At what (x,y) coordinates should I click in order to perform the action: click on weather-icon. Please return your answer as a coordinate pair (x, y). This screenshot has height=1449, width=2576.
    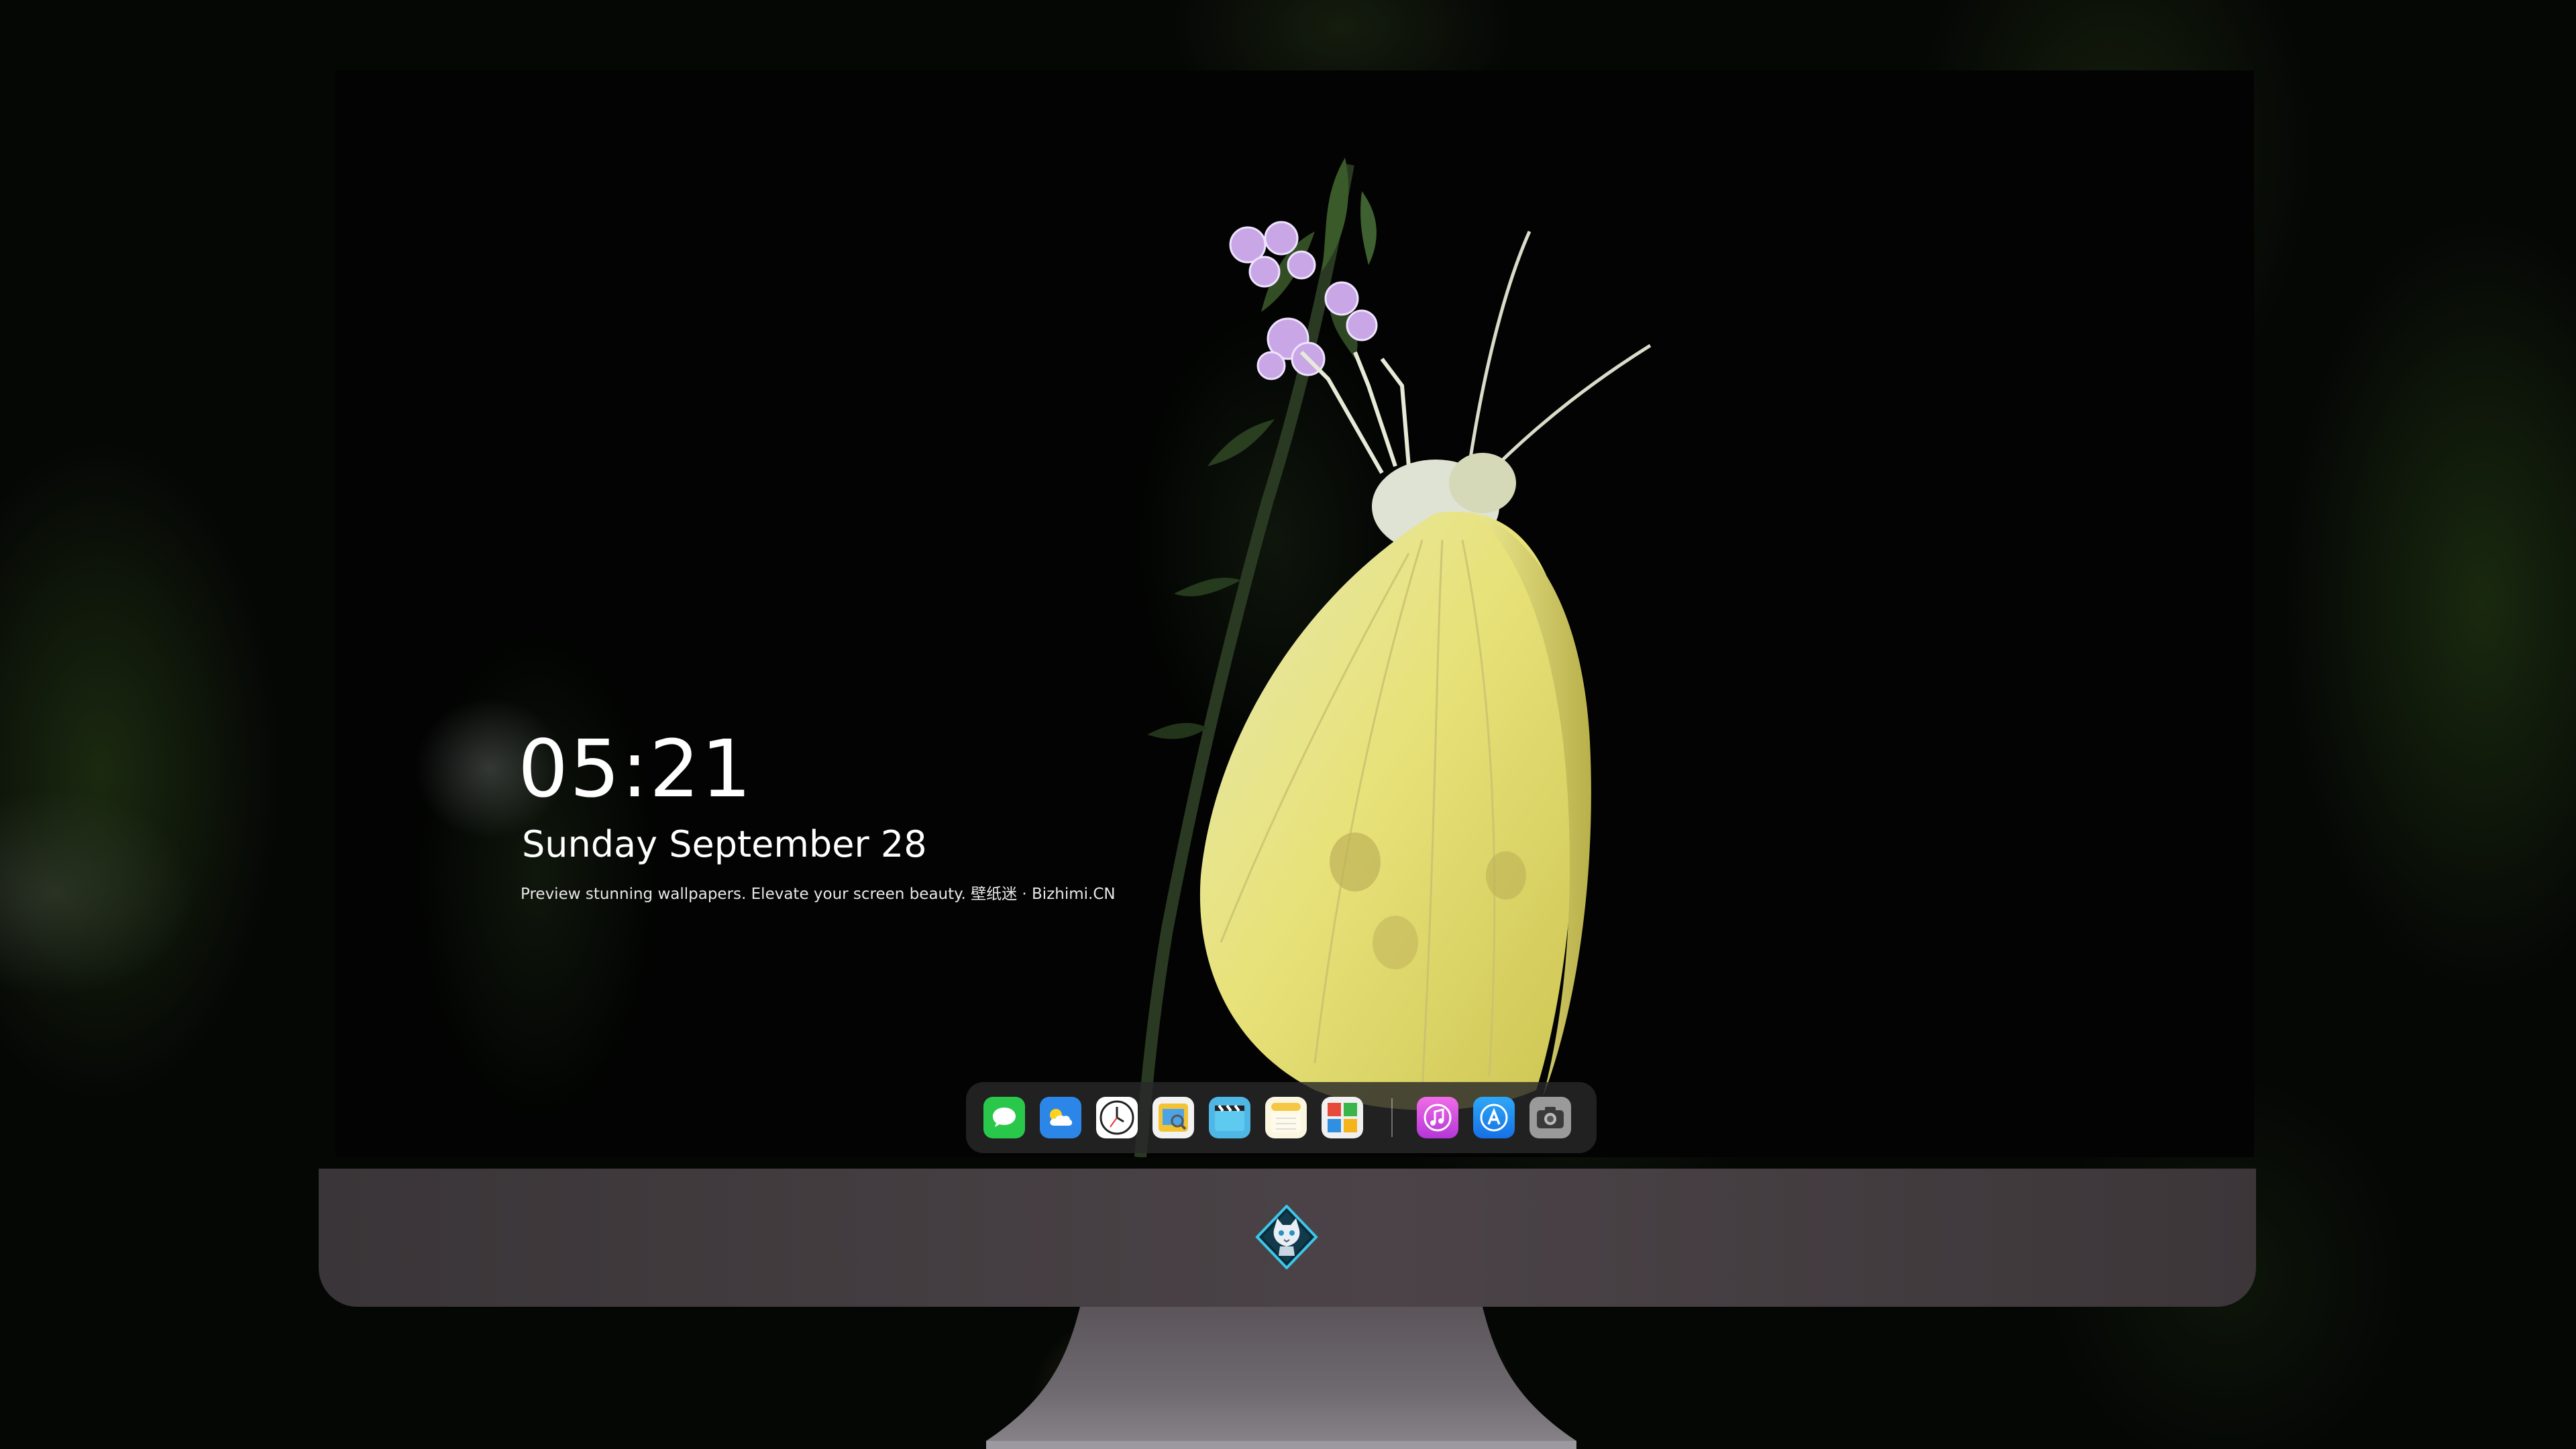
    Looking at the image, I should click on (1060, 1117).